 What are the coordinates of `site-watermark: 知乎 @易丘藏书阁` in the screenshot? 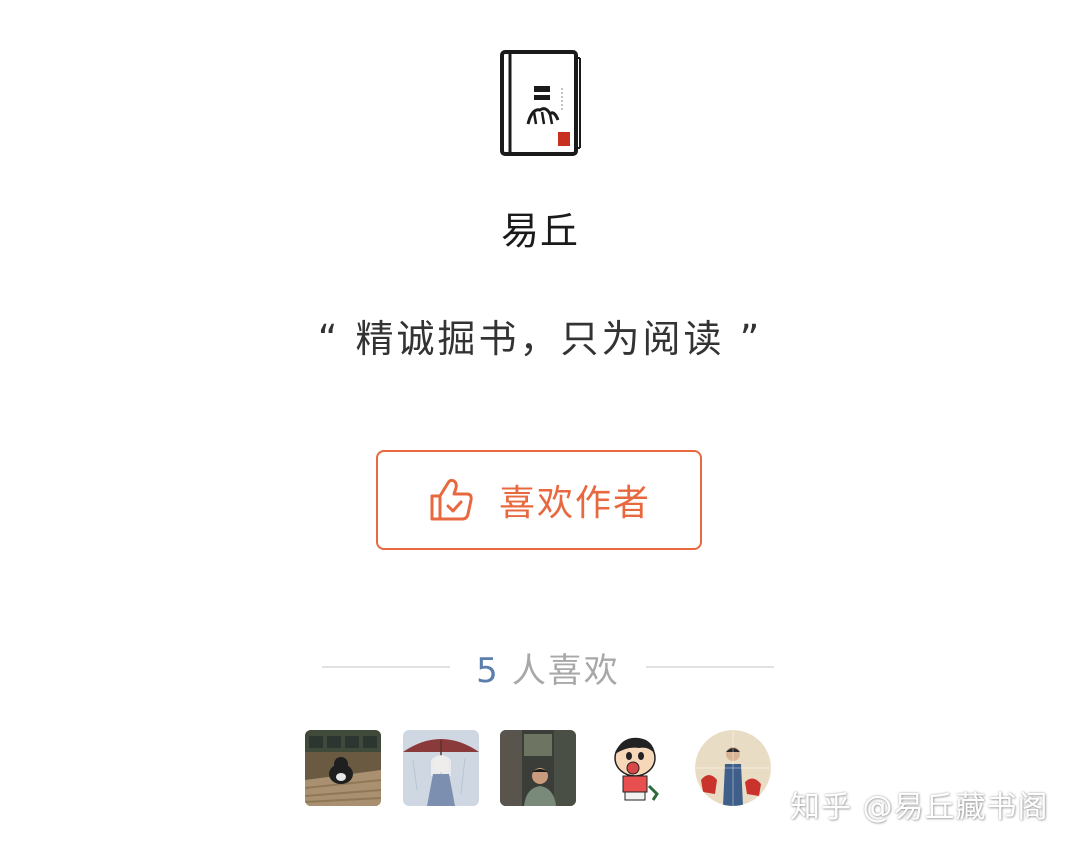 It's located at (919, 807).